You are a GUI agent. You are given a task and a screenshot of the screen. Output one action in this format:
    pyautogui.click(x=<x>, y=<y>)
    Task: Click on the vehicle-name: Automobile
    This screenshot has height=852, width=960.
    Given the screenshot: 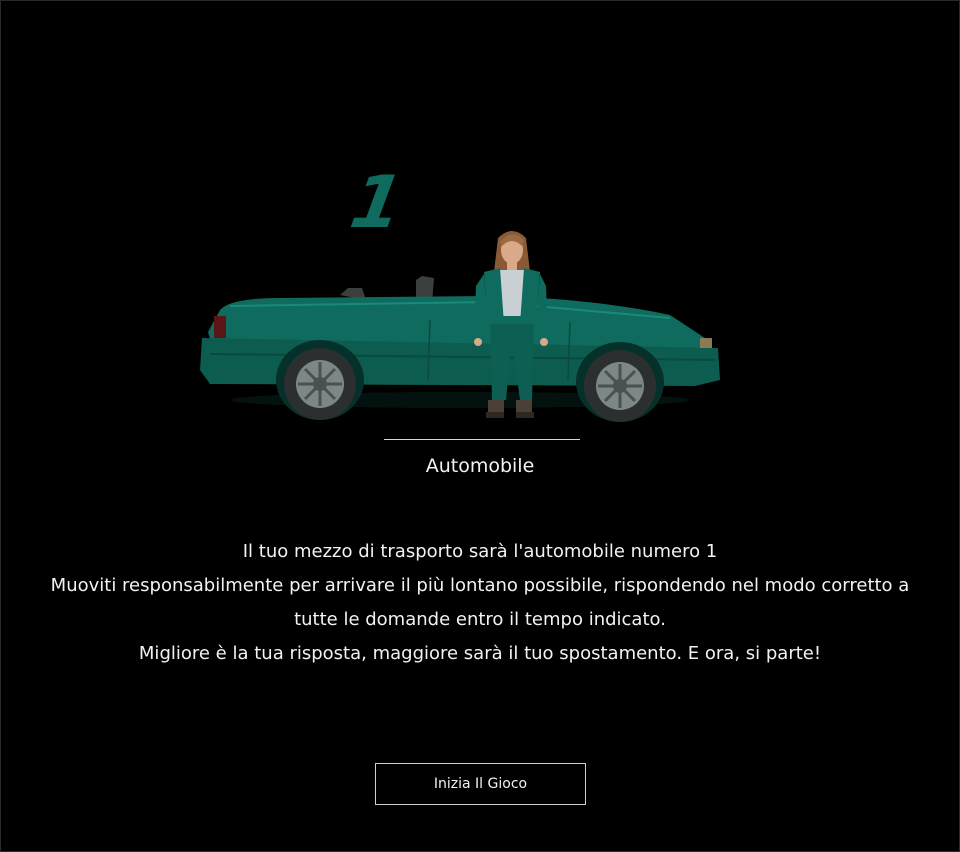 What is the action you would take?
    pyautogui.click(x=480, y=466)
    